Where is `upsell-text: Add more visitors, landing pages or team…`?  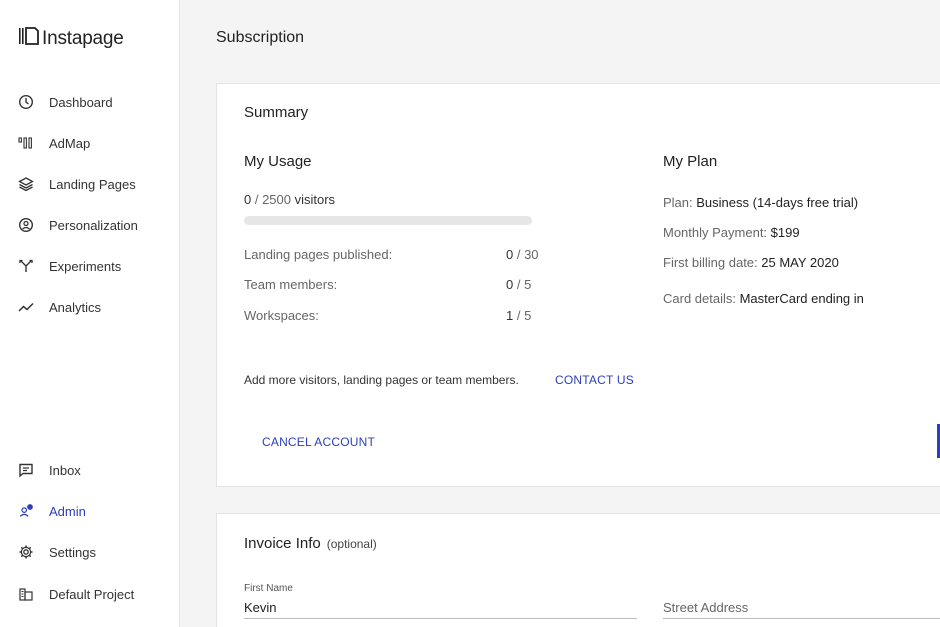 upsell-text: Add more visitors, landing pages or team… is located at coordinates (381, 380).